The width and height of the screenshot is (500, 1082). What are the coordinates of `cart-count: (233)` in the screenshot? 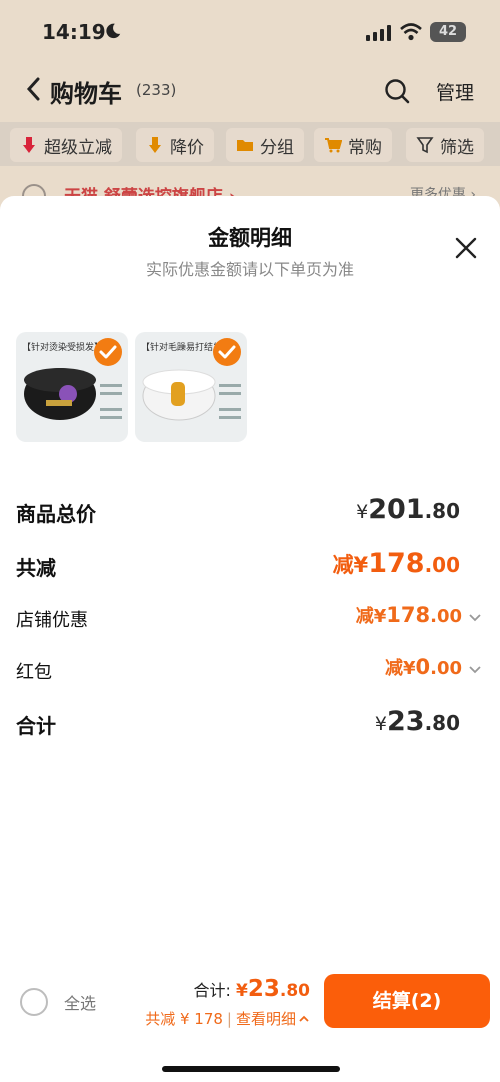 It's located at (156, 90).